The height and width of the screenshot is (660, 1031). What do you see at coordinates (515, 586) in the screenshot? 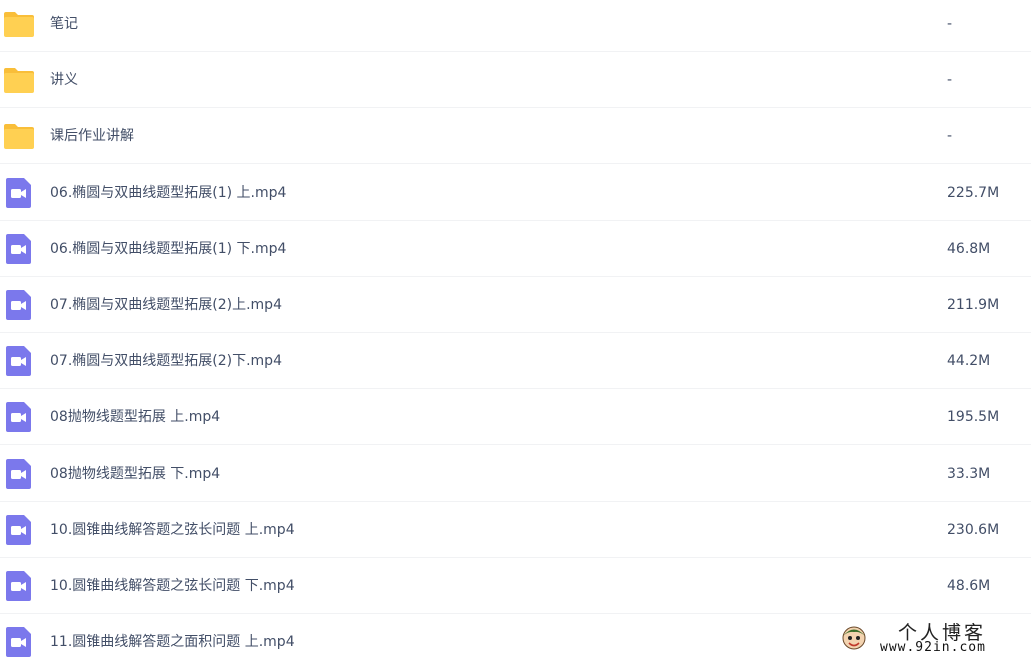
I see `file-row: 10.圆锥曲线解答题之弦长问题 下.mp4 48.6M` at bounding box center [515, 586].